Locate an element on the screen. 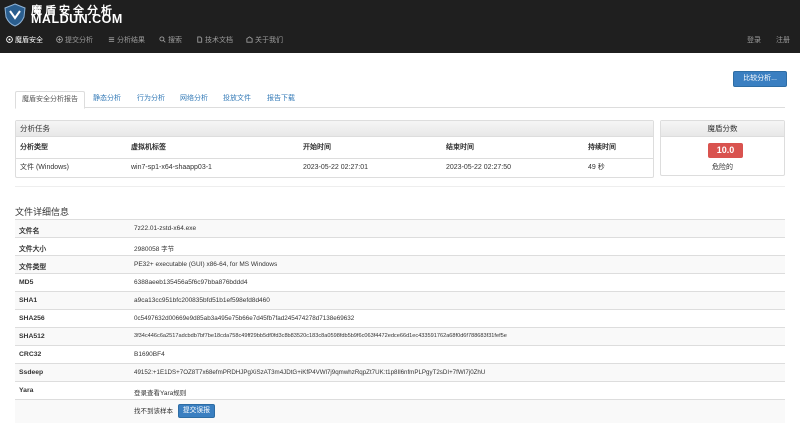 The width and height of the screenshot is (800, 427). task-col-type: 分析类型 is located at coordinates (34, 147).